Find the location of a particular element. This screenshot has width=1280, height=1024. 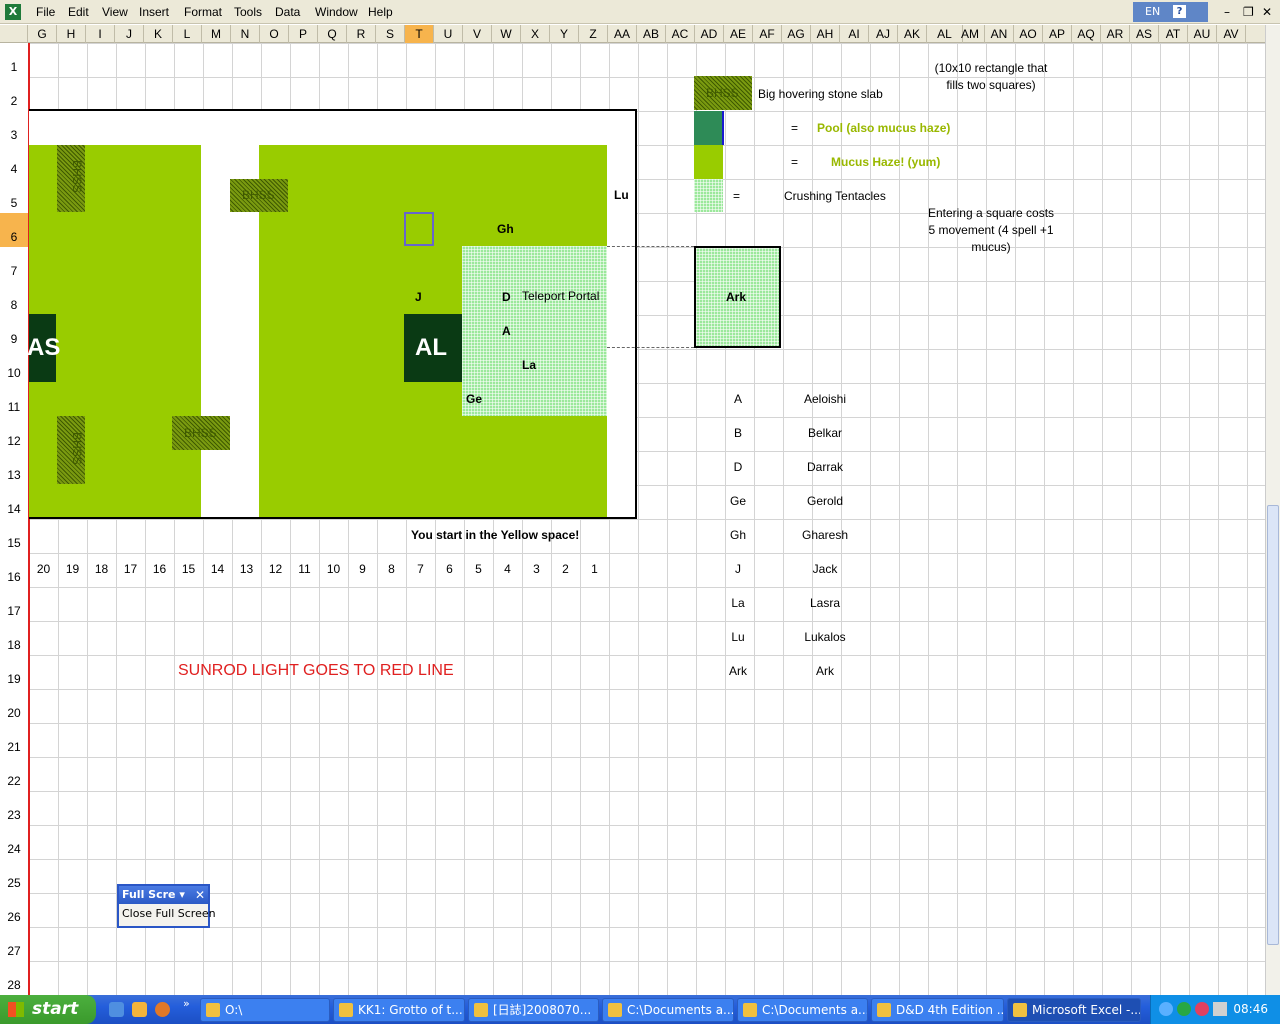

close-full-screen-button: Close Full Screen is located at coordinates (167, 913).